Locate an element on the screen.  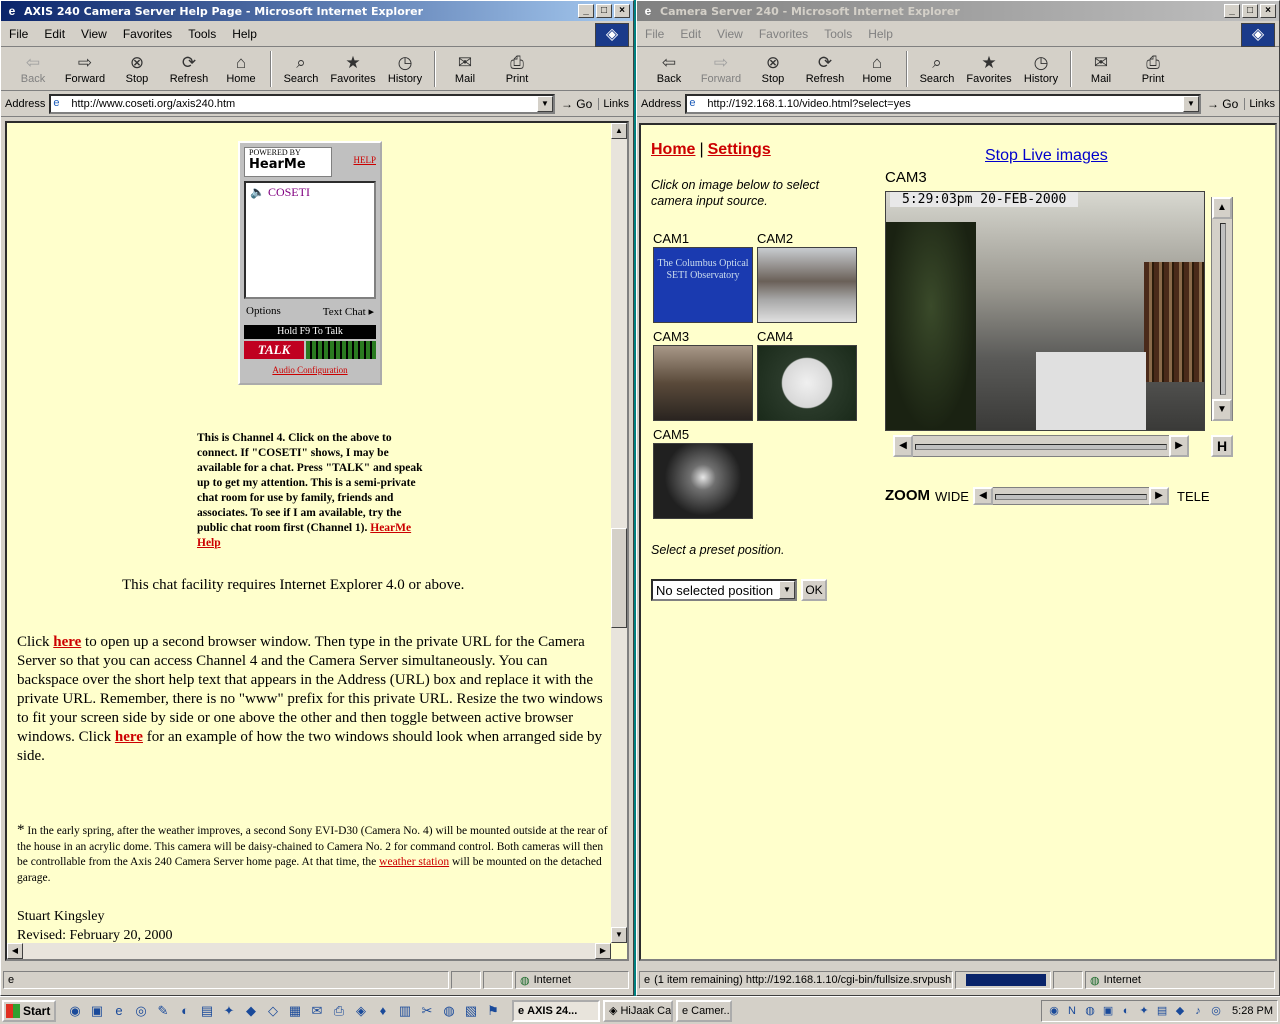
scroll-left-icon: ◀ is located at coordinates (15, 951).